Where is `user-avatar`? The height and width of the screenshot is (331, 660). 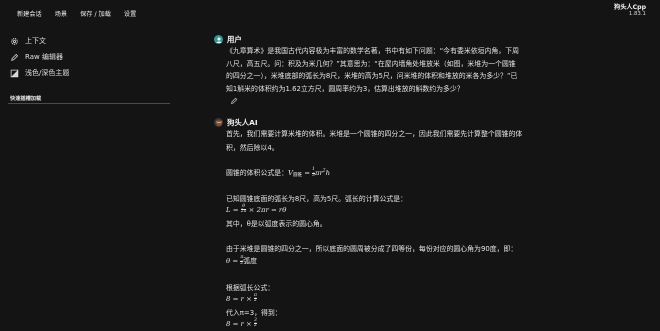 user-avatar is located at coordinates (218, 39).